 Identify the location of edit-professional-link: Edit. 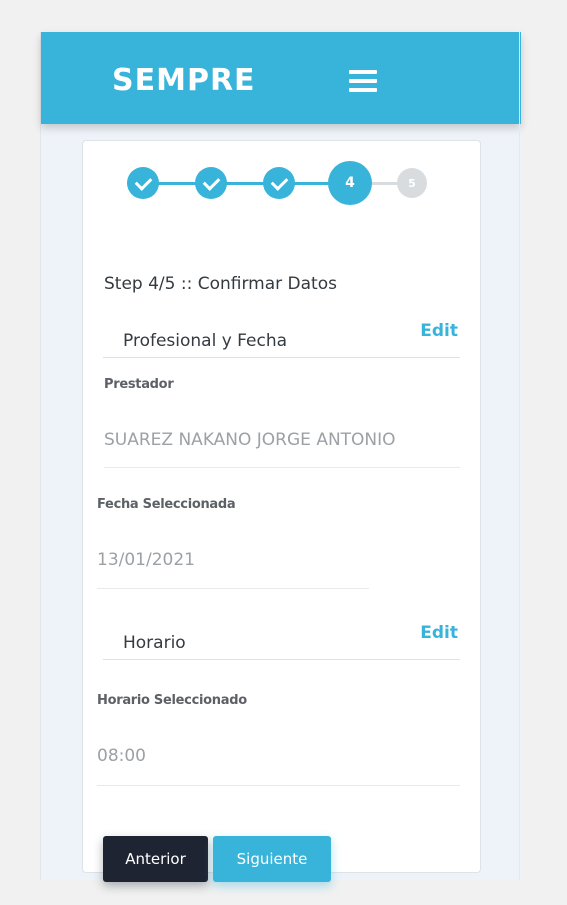
(439, 331).